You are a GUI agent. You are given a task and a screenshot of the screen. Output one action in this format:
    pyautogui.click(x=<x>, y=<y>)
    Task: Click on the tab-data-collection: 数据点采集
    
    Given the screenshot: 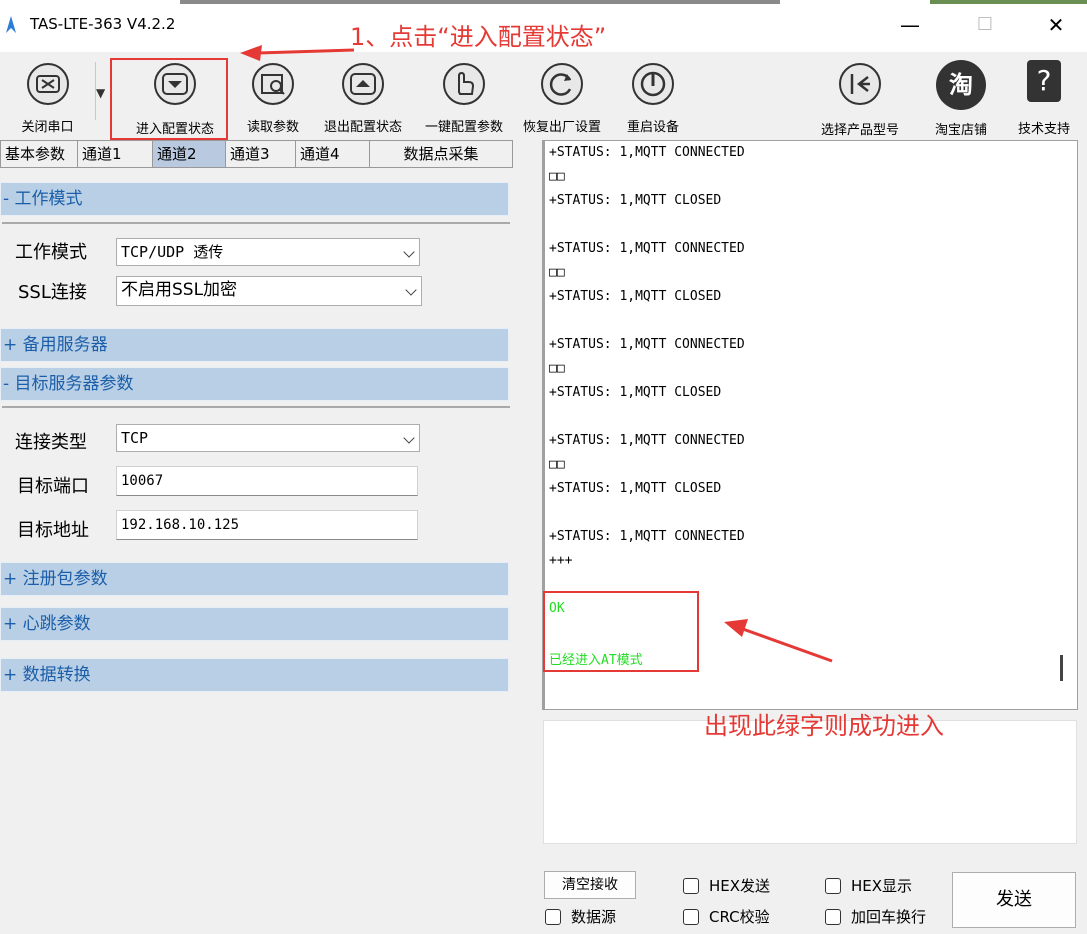 What is the action you would take?
    pyautogui.click(x=441, y=154)
    